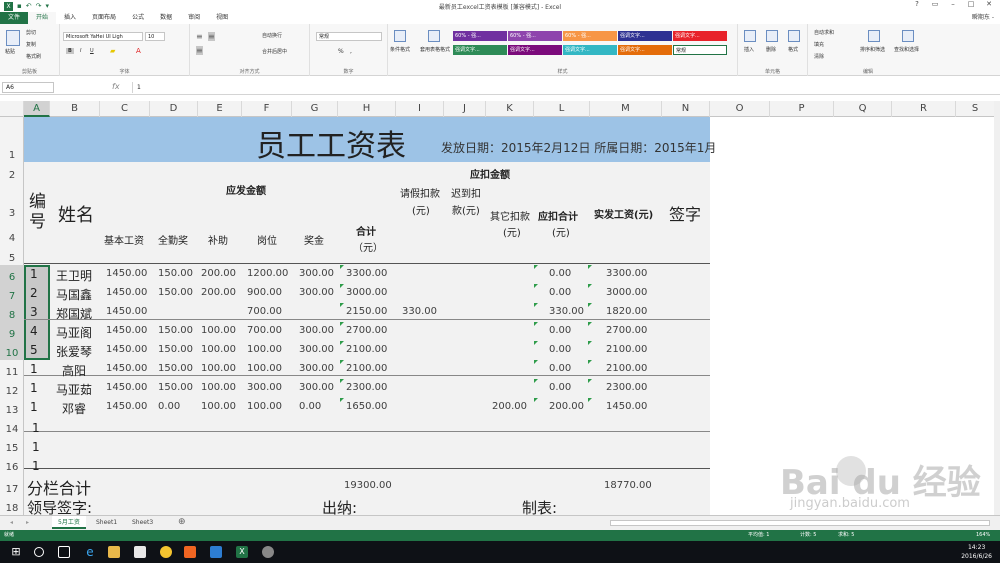  What do you see at coordinates (12, 505) in the screenshot?
I see `row-header-18: 18` at bounding box center [12, 505].